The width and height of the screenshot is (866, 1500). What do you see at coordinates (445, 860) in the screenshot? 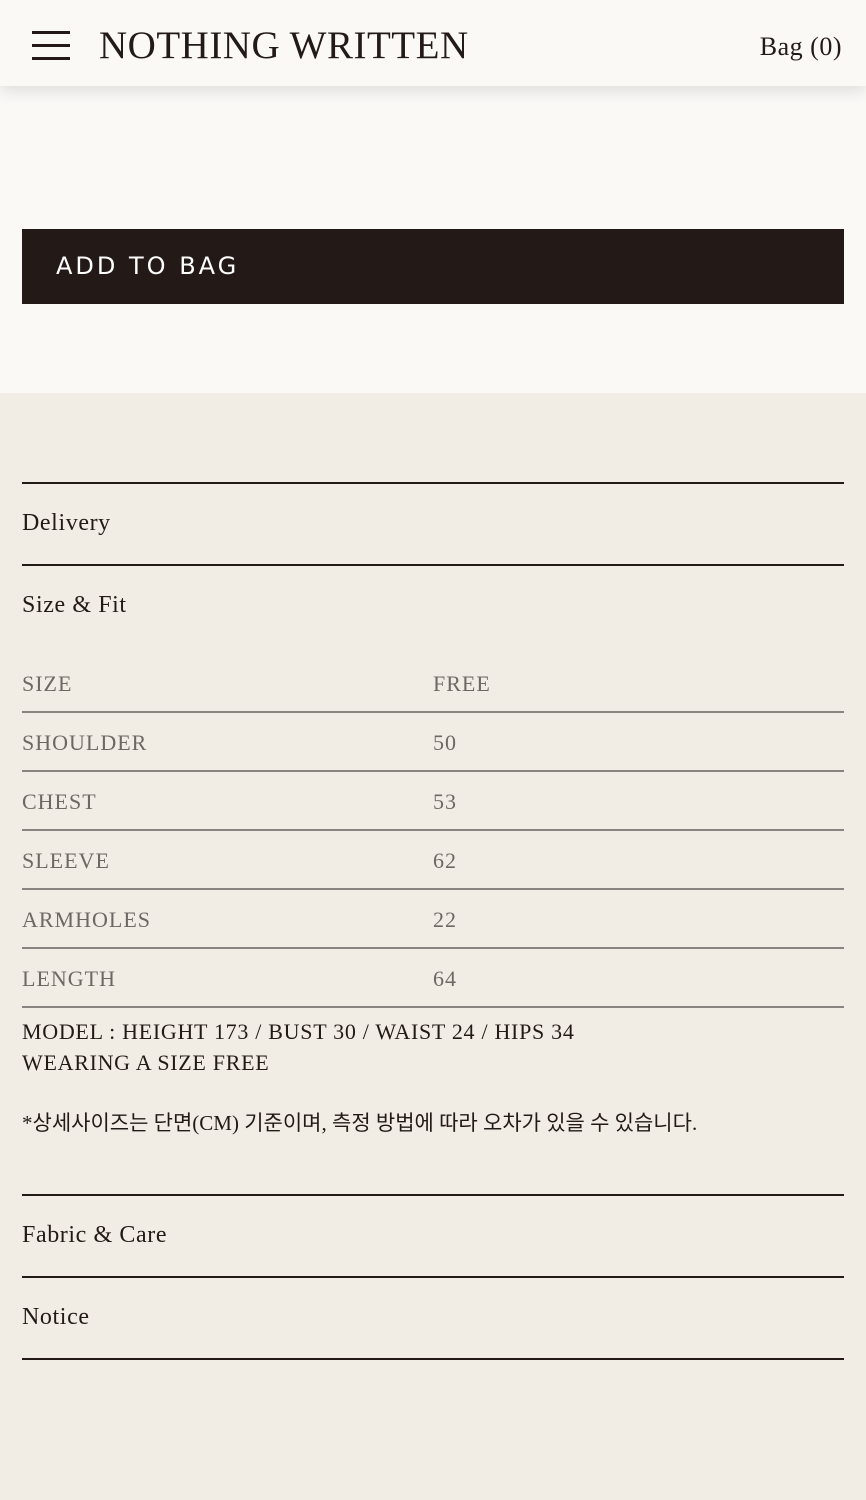
I see `sleeve-value: 62` at bounding box center [445, 860].